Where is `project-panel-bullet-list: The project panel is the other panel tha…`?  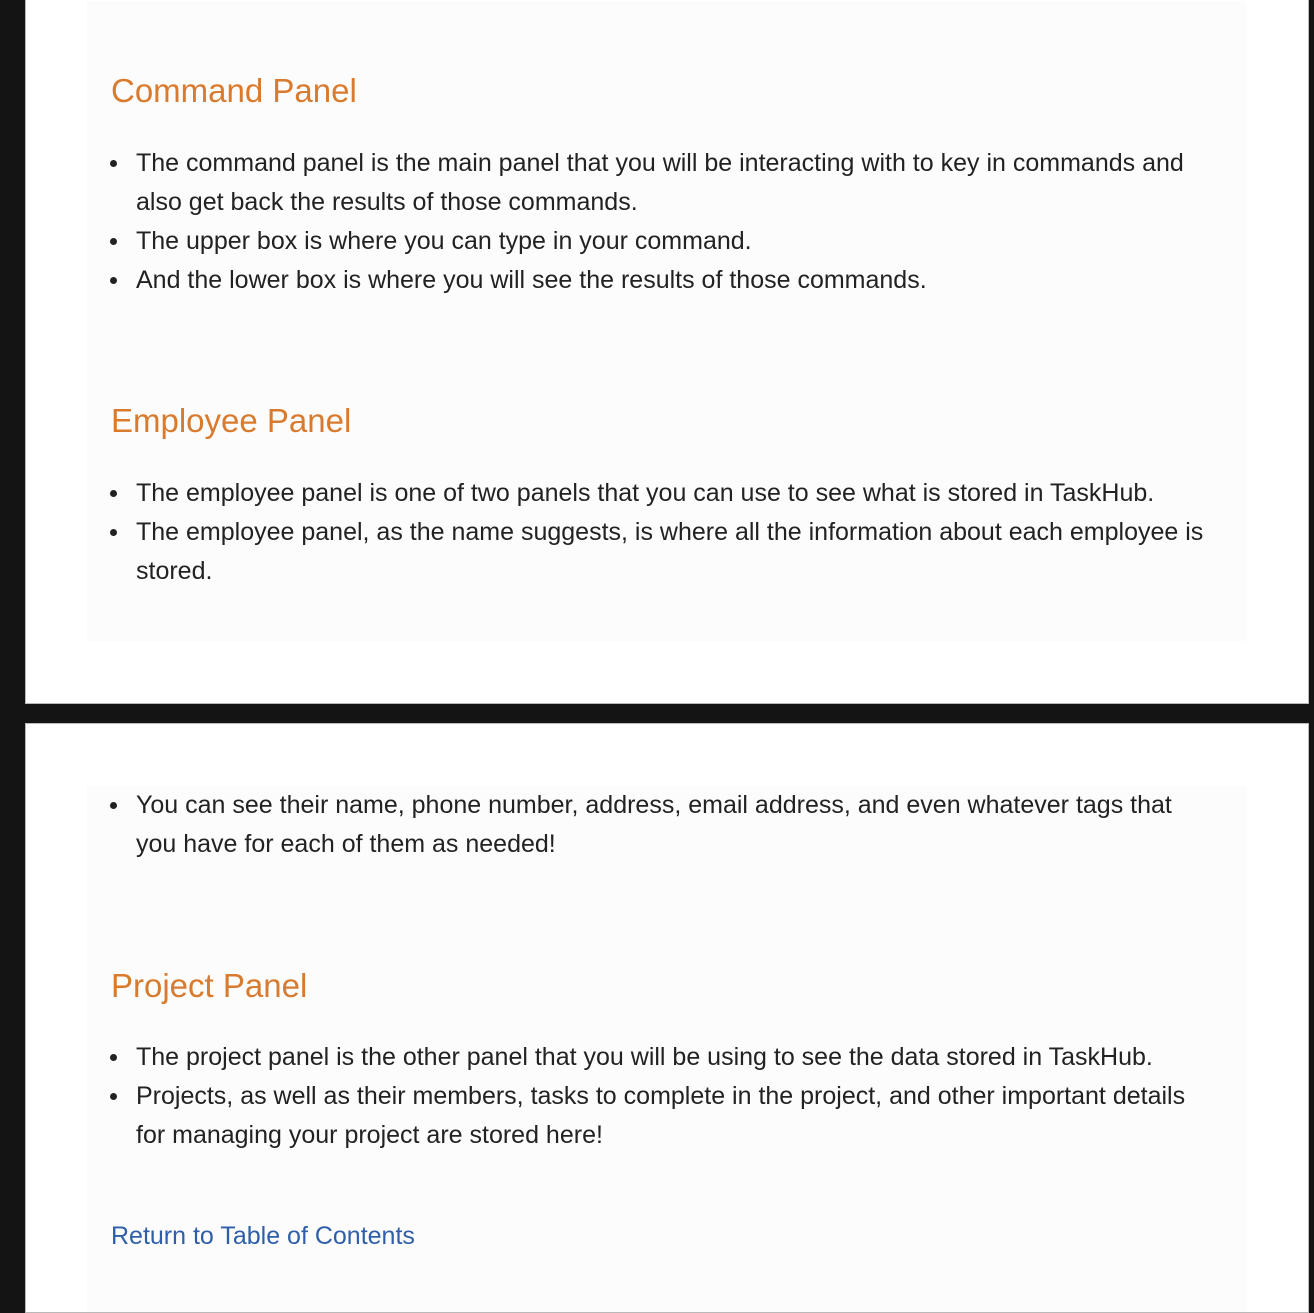
project-panel-bullet-list: The project panel is the other panel tha… is located at coordinates (663, 1096).